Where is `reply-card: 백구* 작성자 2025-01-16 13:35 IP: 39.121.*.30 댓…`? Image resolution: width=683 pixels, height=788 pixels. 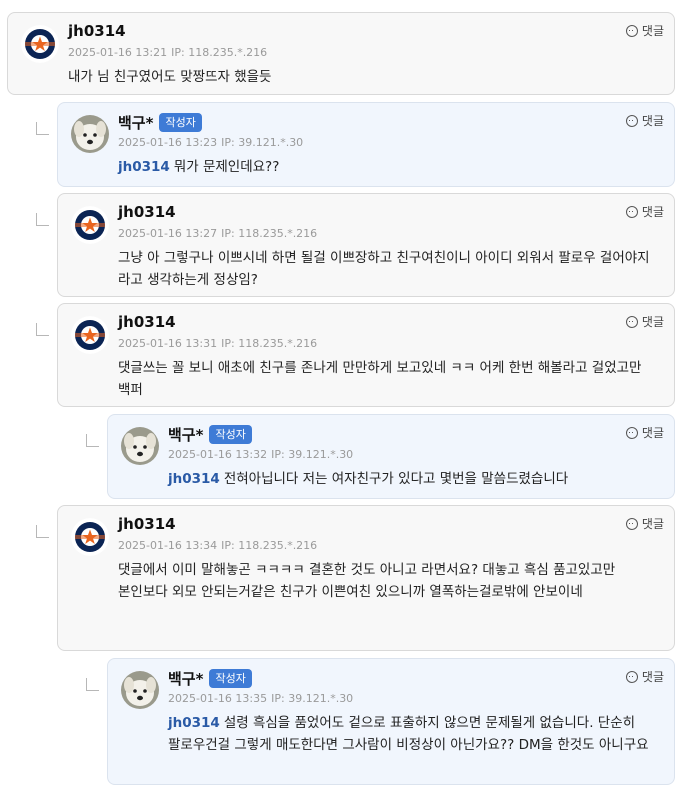 reply-card: 백구* 작성자 2025-01-16 13:35 IP: 39.121.*.30 댓… is located at coordinates (391, 721).